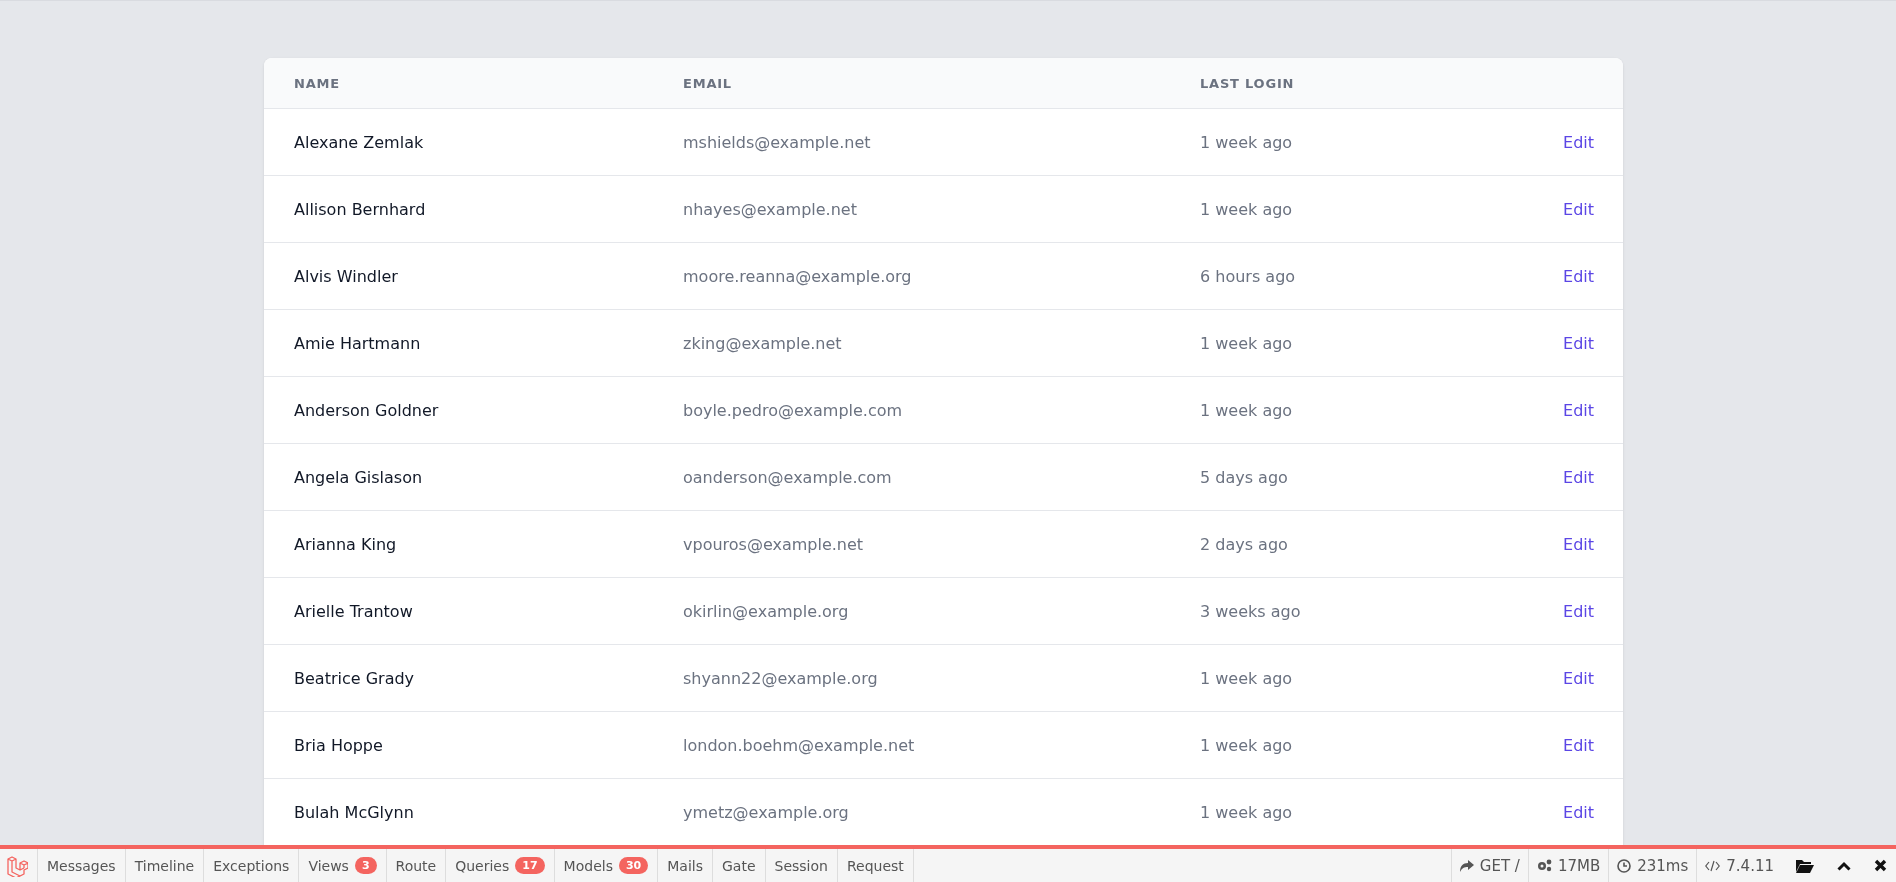 The image size is (1896, 882). Describe the element at coordinates (1579, 865) in the screenshot. I see `indicator-text: 17MB` at that location.